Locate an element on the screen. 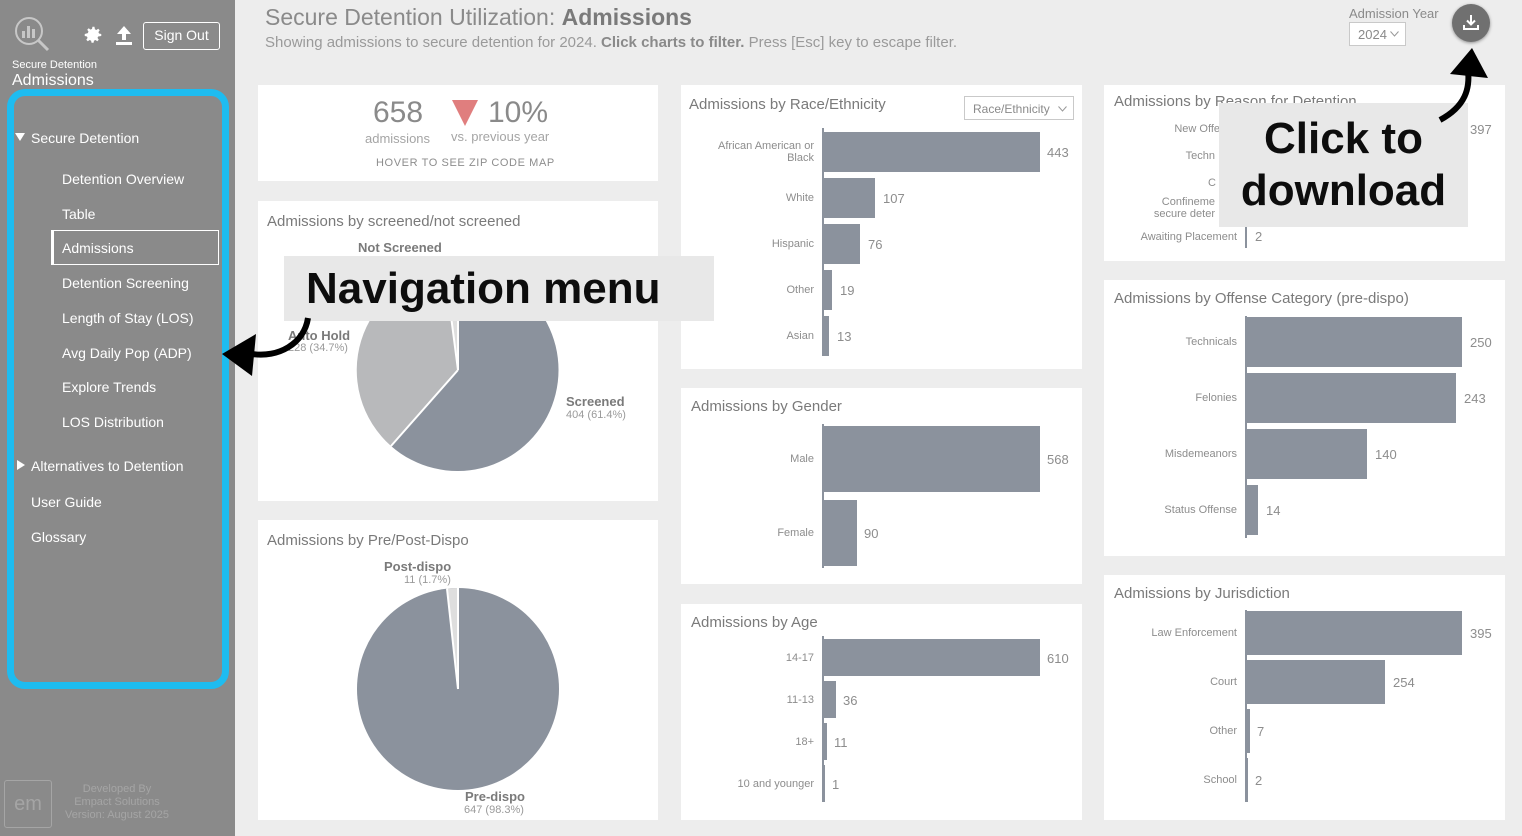 This screenshot has width=1522, height=836. age-value-label: 11 is located at coordinates (841, 742).